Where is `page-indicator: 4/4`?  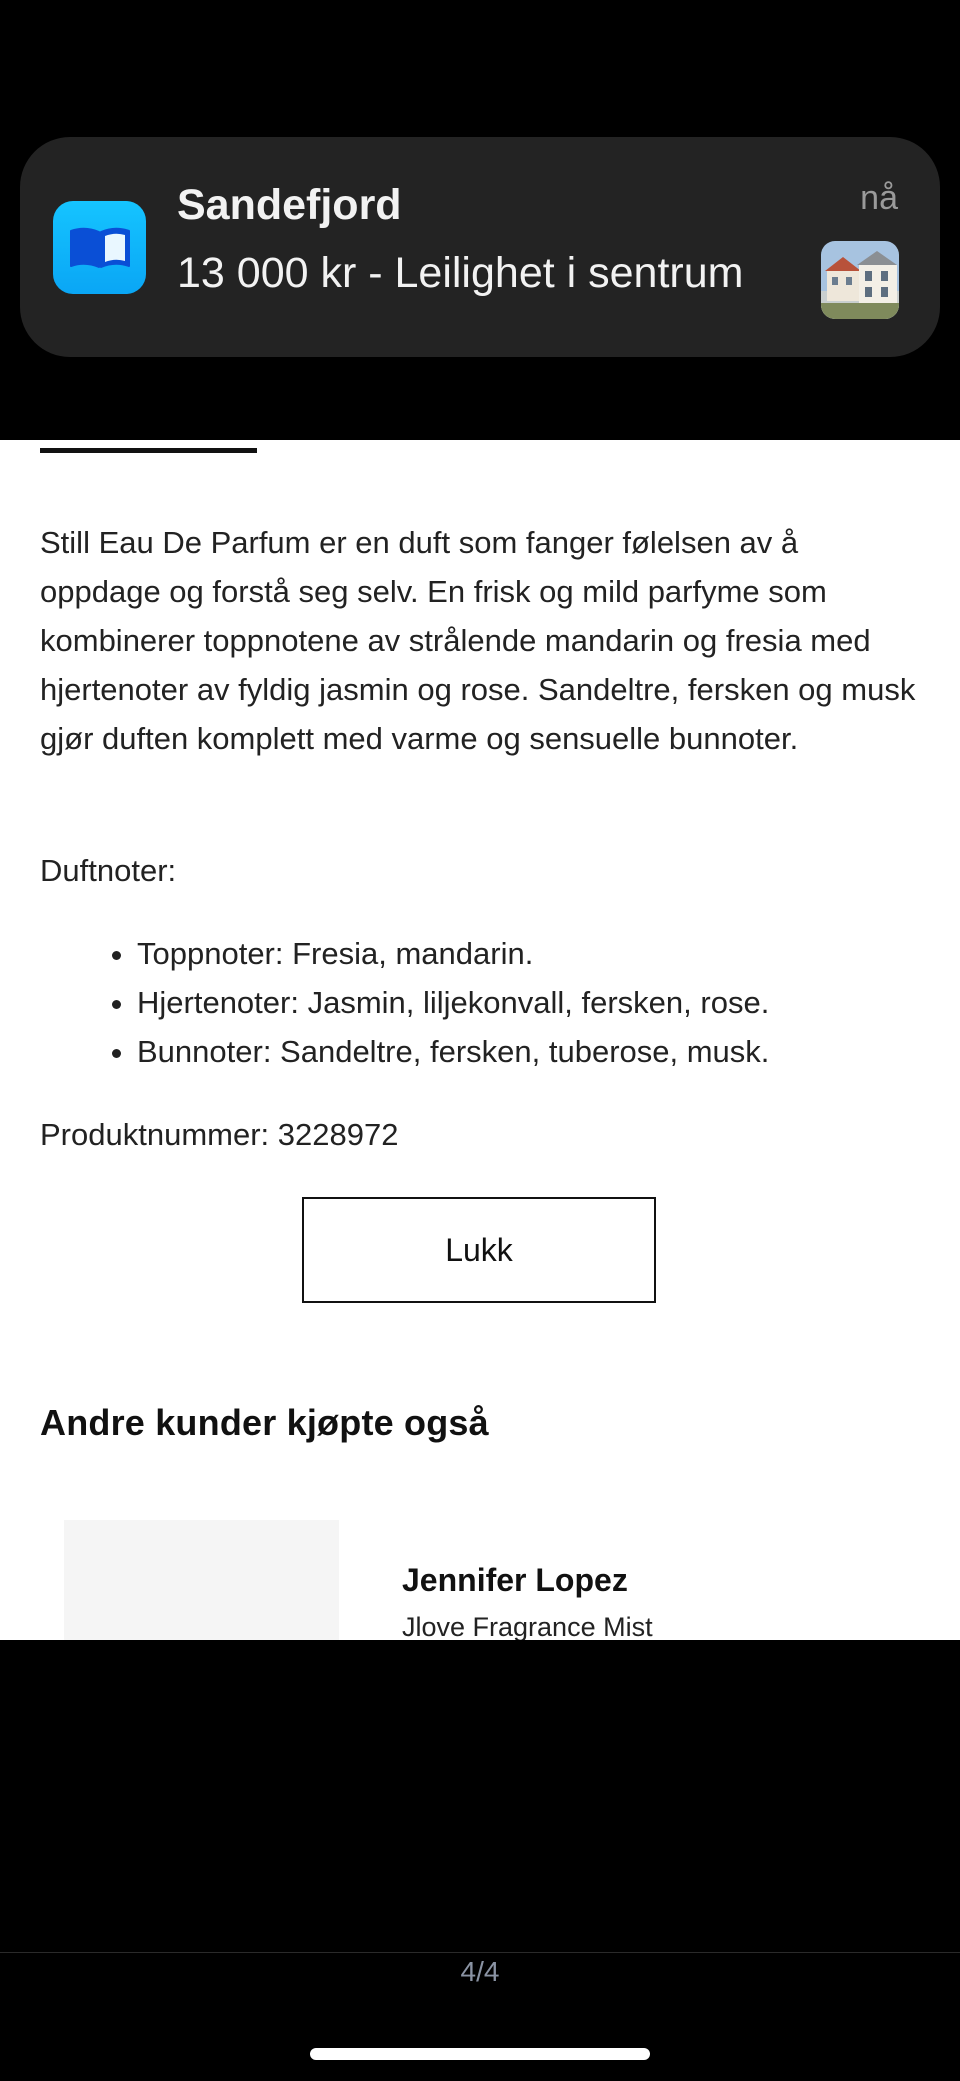
page-indicator: 4/4 is located at coordinates (480, 1971).